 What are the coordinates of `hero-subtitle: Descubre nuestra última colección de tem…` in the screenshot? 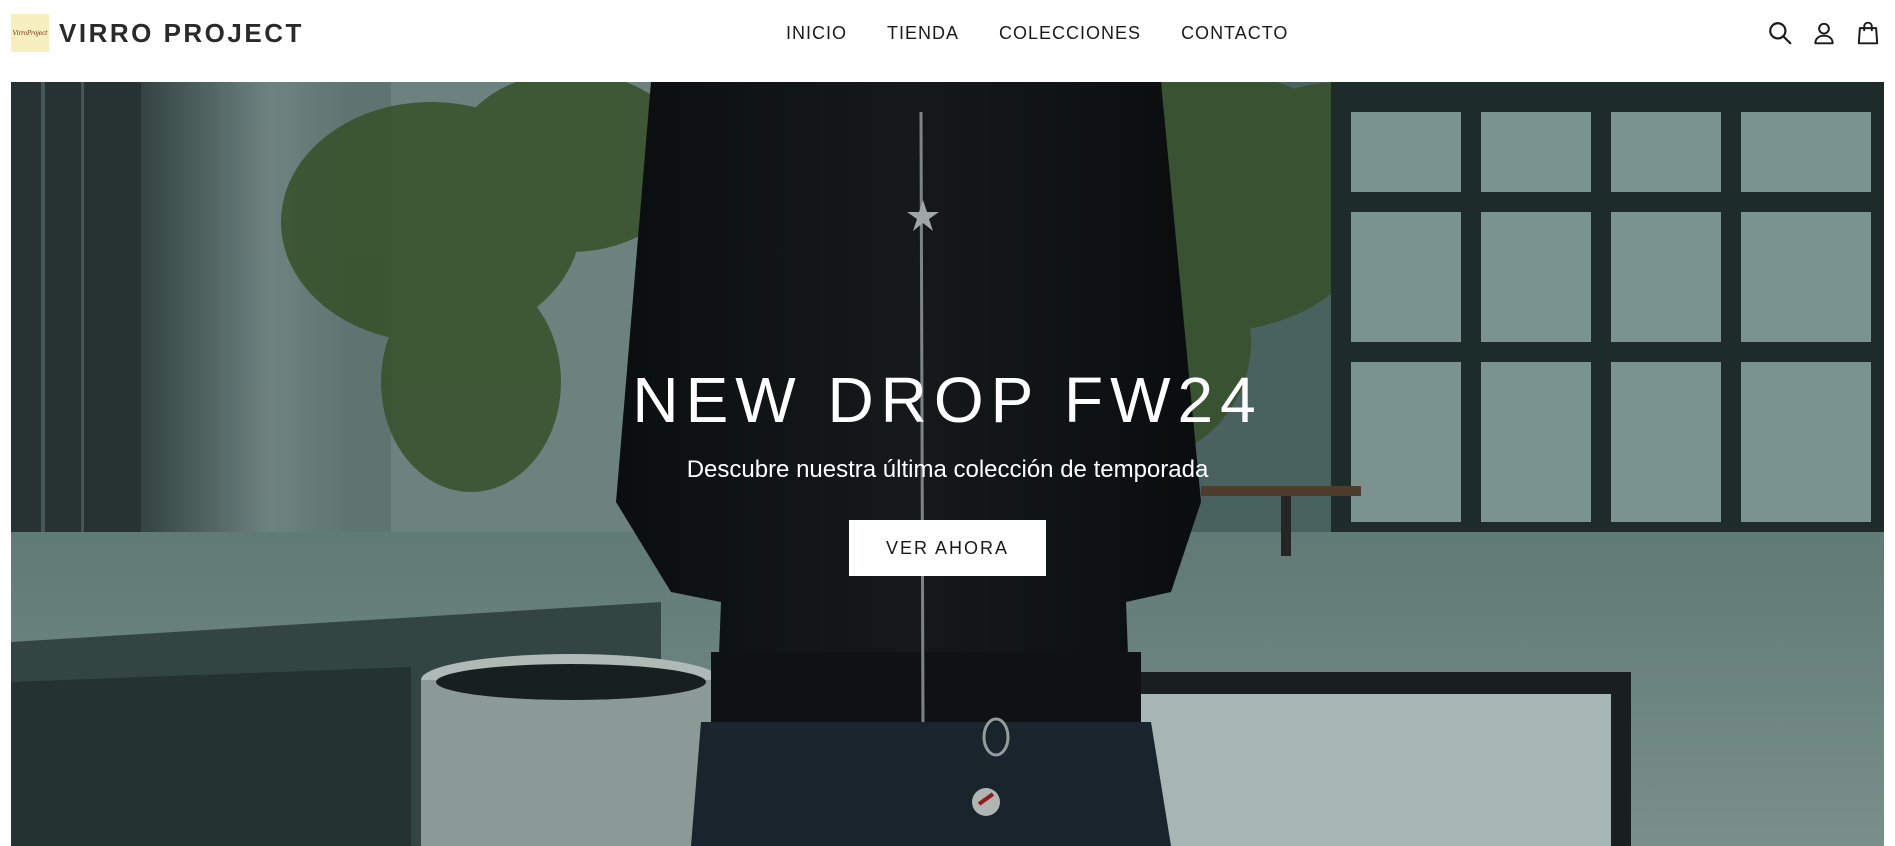 It's located at (947, 469).